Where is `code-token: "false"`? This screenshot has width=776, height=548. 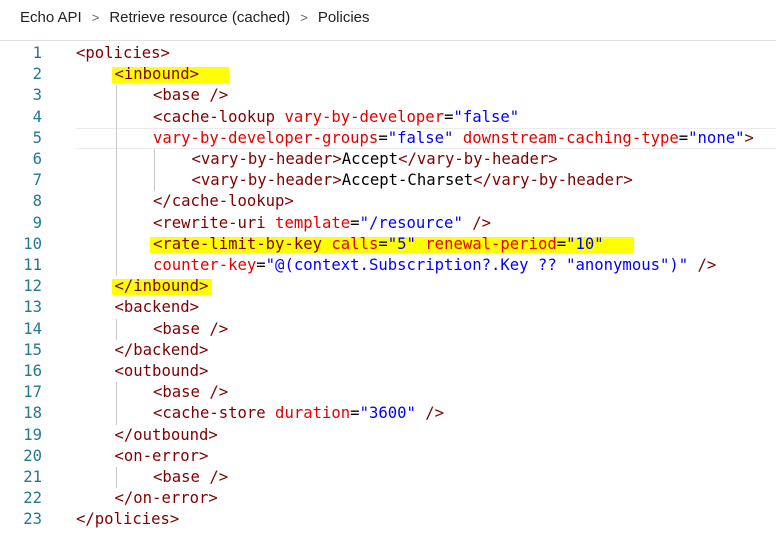
code-token: "false" is located at coordinates (486, 116).